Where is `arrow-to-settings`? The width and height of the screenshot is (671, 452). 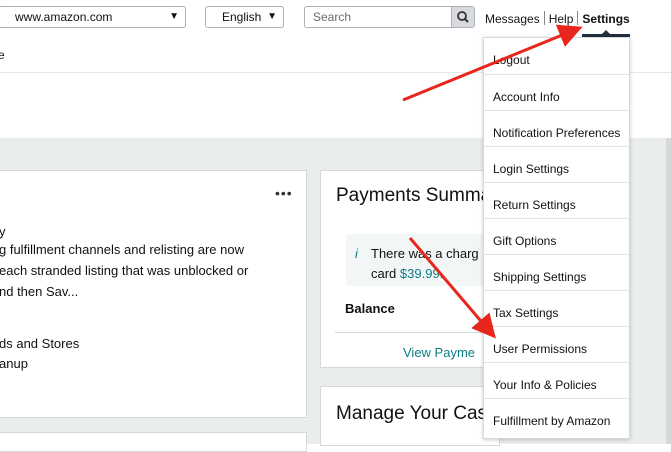 arrow-to-settings is located at coordinates (492, 63).